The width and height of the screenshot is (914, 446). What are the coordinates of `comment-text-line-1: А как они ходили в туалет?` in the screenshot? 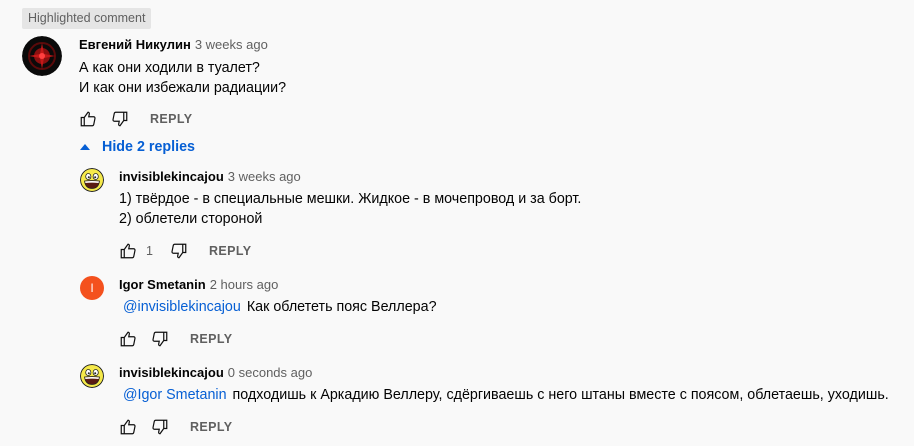 It's located at (169, 68).